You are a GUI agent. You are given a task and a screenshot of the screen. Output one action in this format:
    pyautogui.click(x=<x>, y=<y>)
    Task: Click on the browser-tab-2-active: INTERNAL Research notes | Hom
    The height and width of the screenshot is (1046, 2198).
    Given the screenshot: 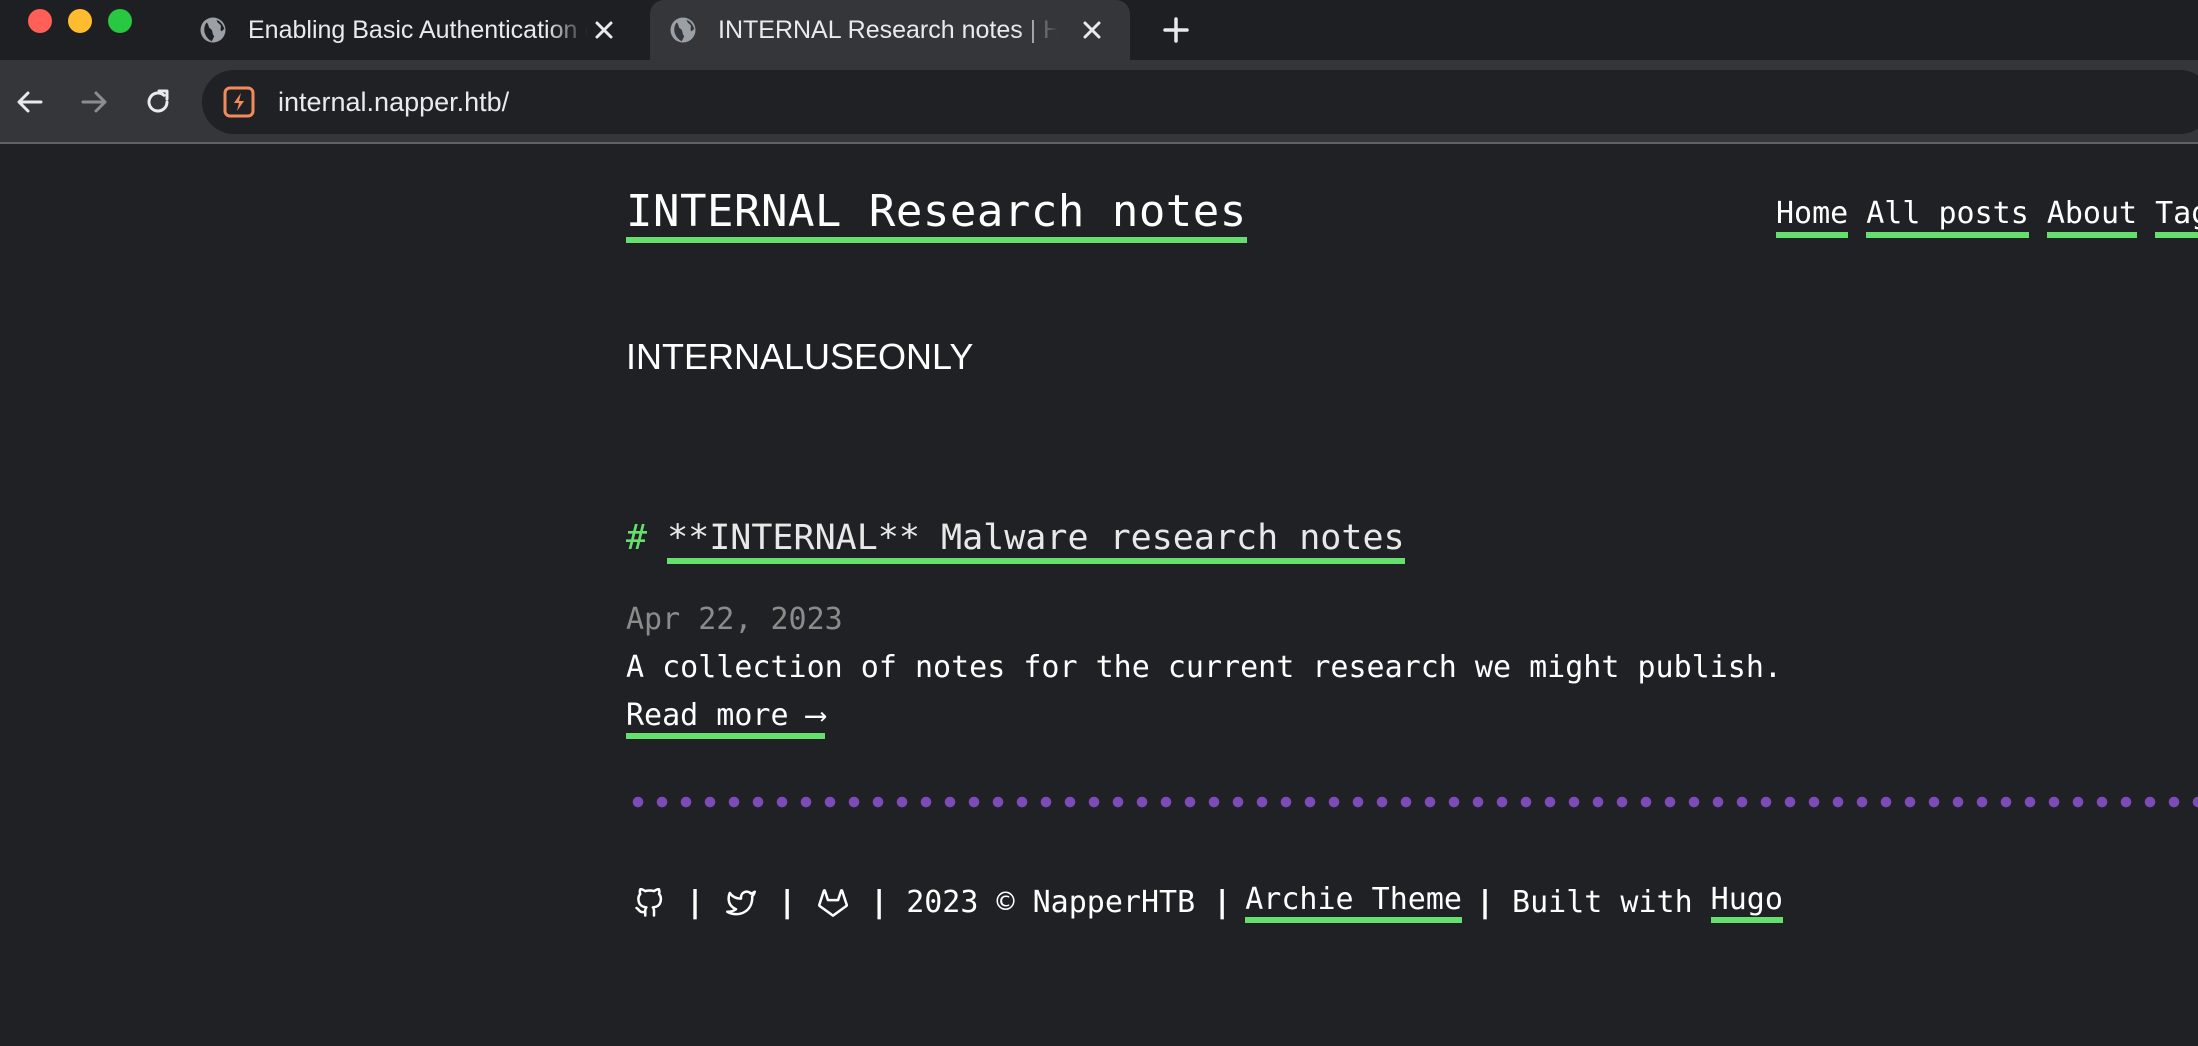 What is the action you would take?
    pyautogui.click(x=890, y=30)
    